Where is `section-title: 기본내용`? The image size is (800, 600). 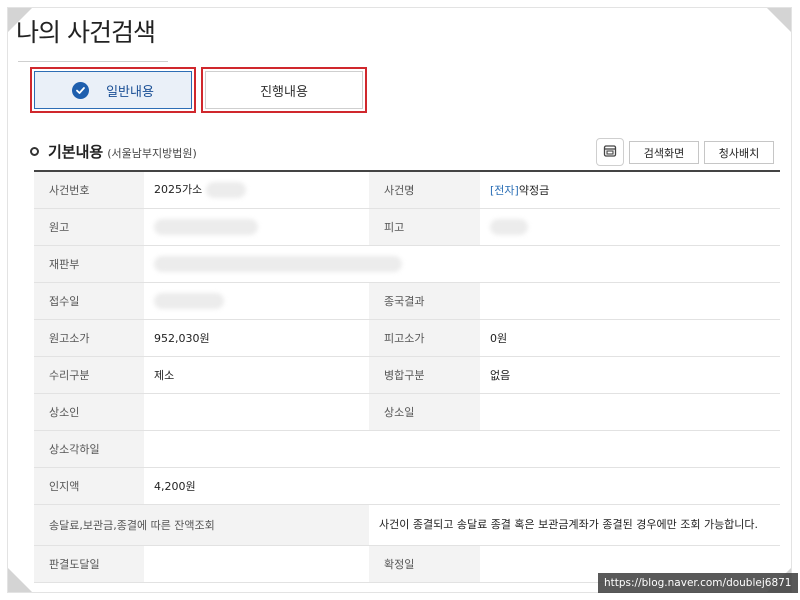
section-title: 기본내용 is located at coordinates (76, 152).